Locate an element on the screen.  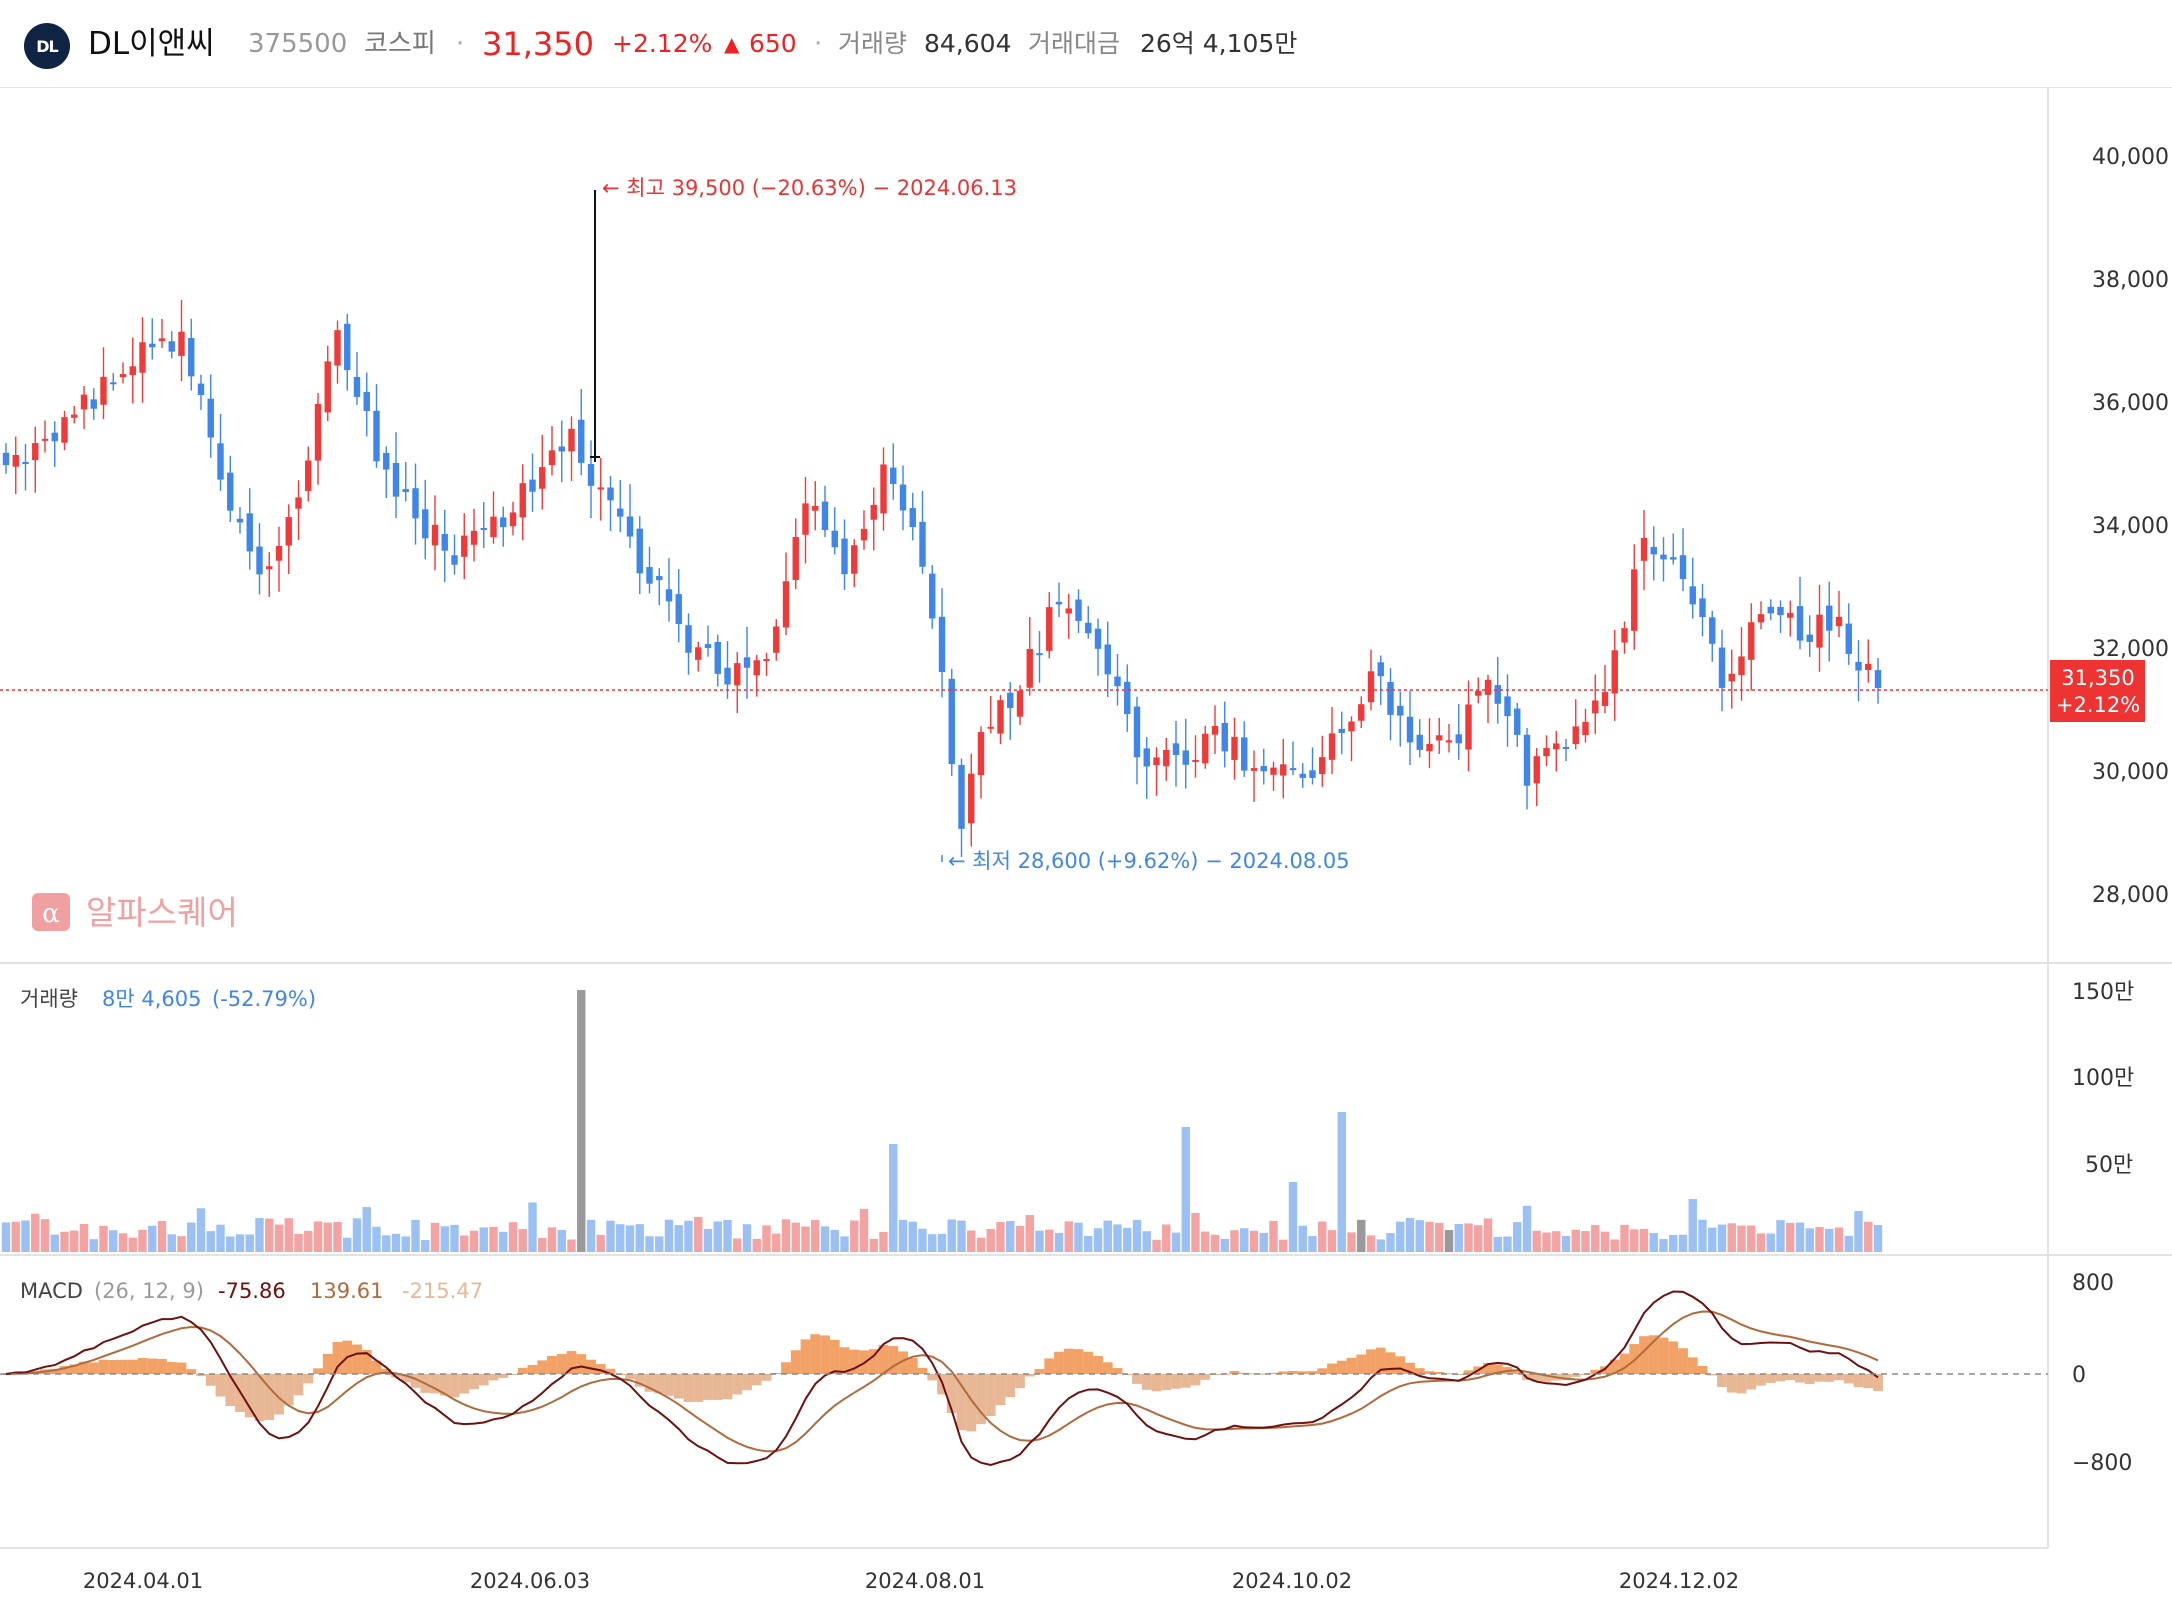
change-amount: 650 is located at coordinates (773, 43).